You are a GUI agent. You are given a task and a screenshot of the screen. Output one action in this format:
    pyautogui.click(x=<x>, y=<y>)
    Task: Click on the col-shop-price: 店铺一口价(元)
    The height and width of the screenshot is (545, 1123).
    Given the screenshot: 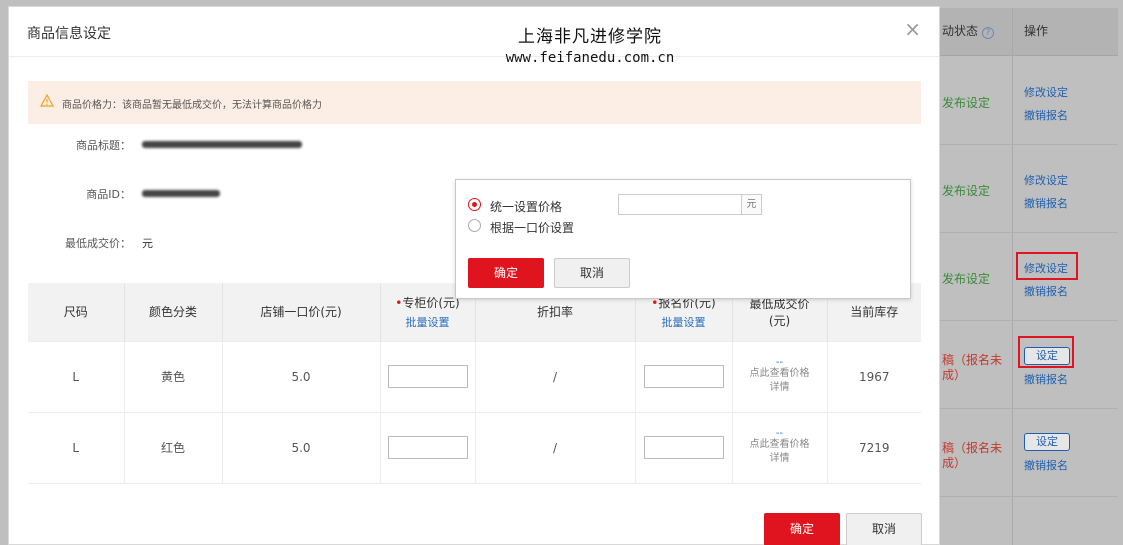 What is the action you would take?
    pyautogui.click(x=301, y=312)
    